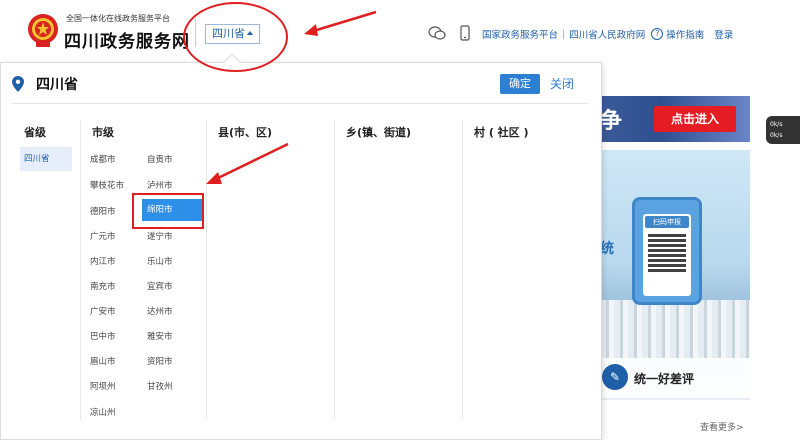 The height and width of the screenshot is (440, 800). What do you see at coordinates (127, 39) in the screenshot?
I see `logo-title: 四川政务服务网` at bounding box center [127, 39].